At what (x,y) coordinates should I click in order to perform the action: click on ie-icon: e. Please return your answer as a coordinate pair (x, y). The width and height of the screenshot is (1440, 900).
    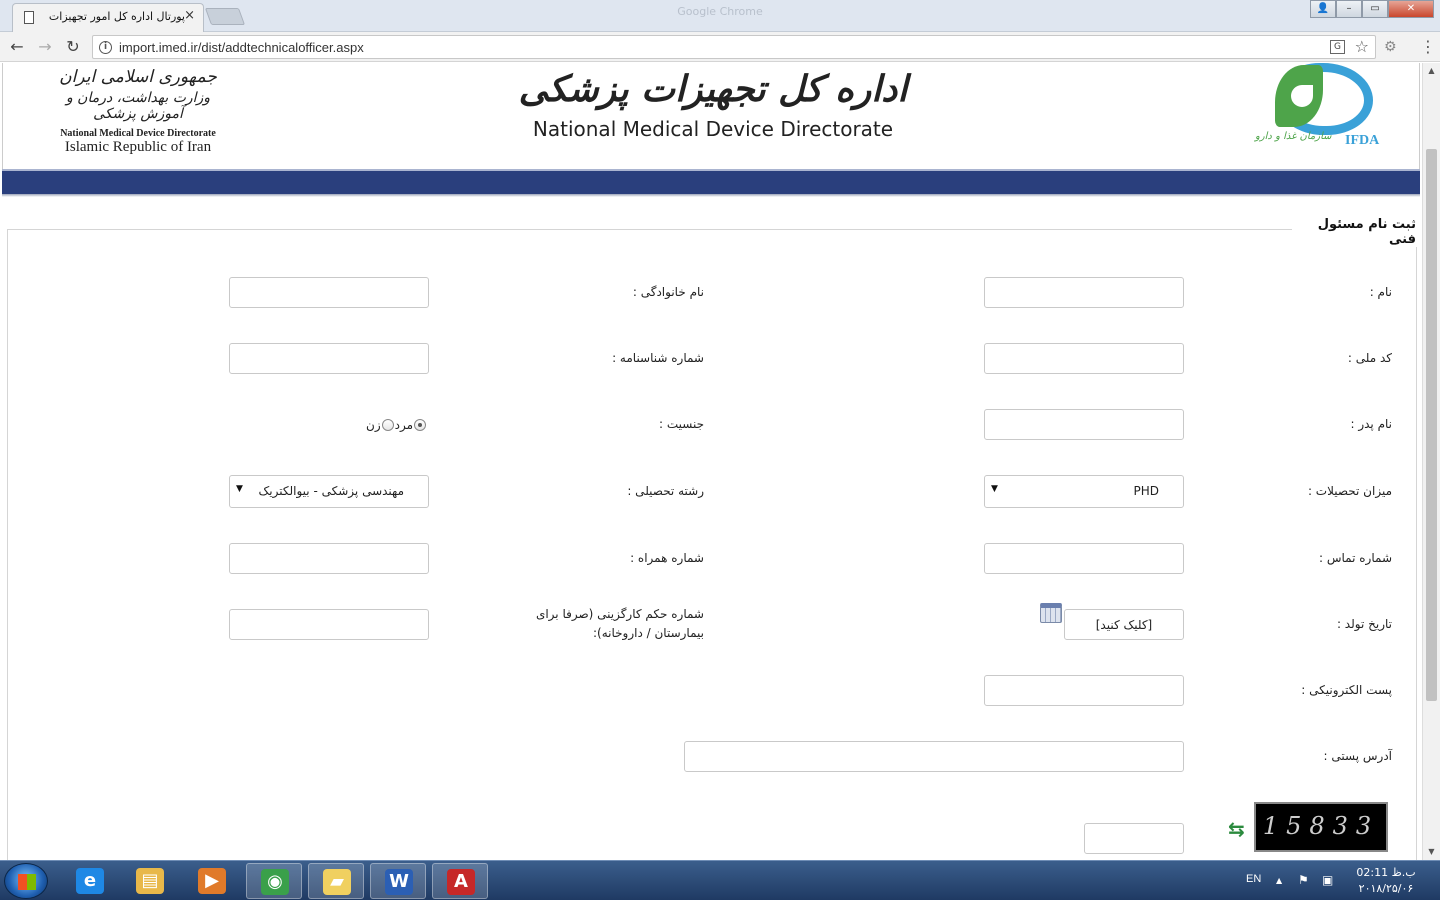
    Looking at the image, I should click on (90, 881).